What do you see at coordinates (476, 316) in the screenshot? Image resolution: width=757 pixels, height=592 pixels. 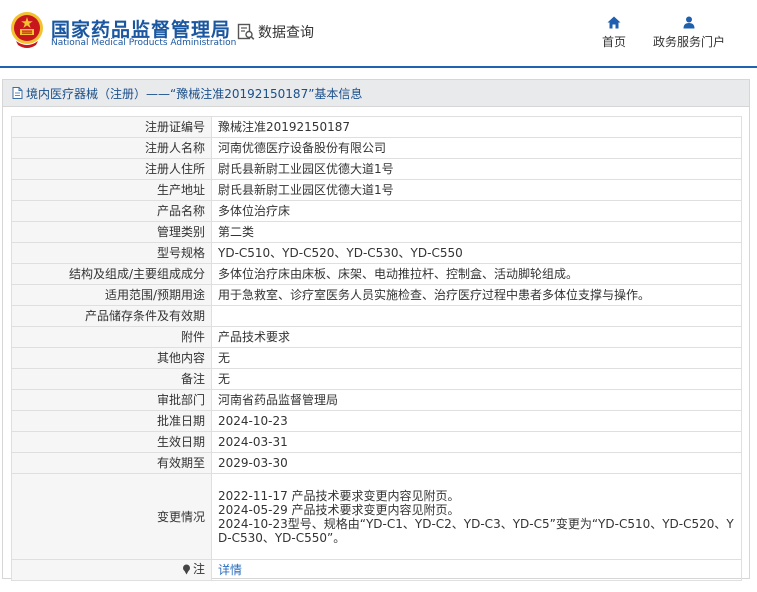 I see `field-value` at bounding box center [476, 316].